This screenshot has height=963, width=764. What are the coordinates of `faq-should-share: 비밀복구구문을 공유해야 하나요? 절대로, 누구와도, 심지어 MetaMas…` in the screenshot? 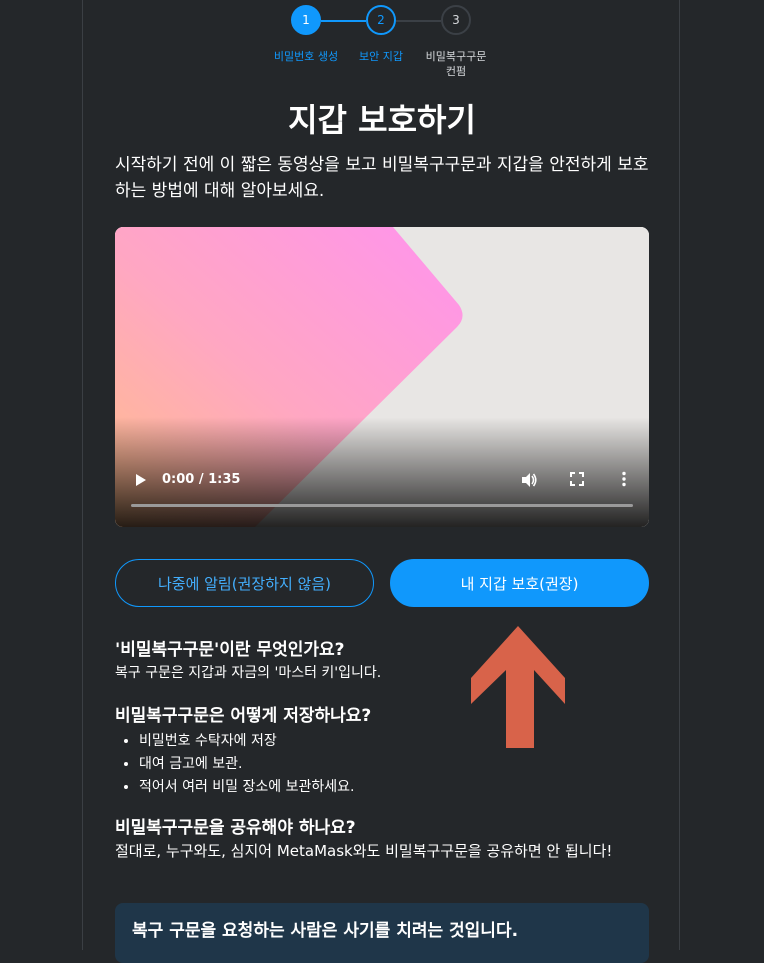 It's located at (382, 839).